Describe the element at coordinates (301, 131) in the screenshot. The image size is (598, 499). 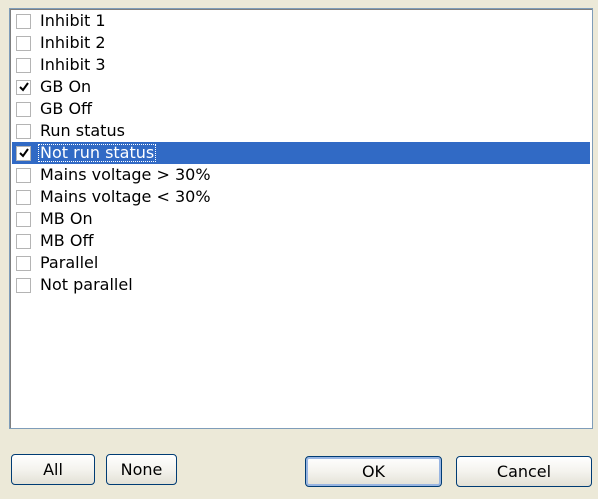
I see `list-item: Run status` at that location.